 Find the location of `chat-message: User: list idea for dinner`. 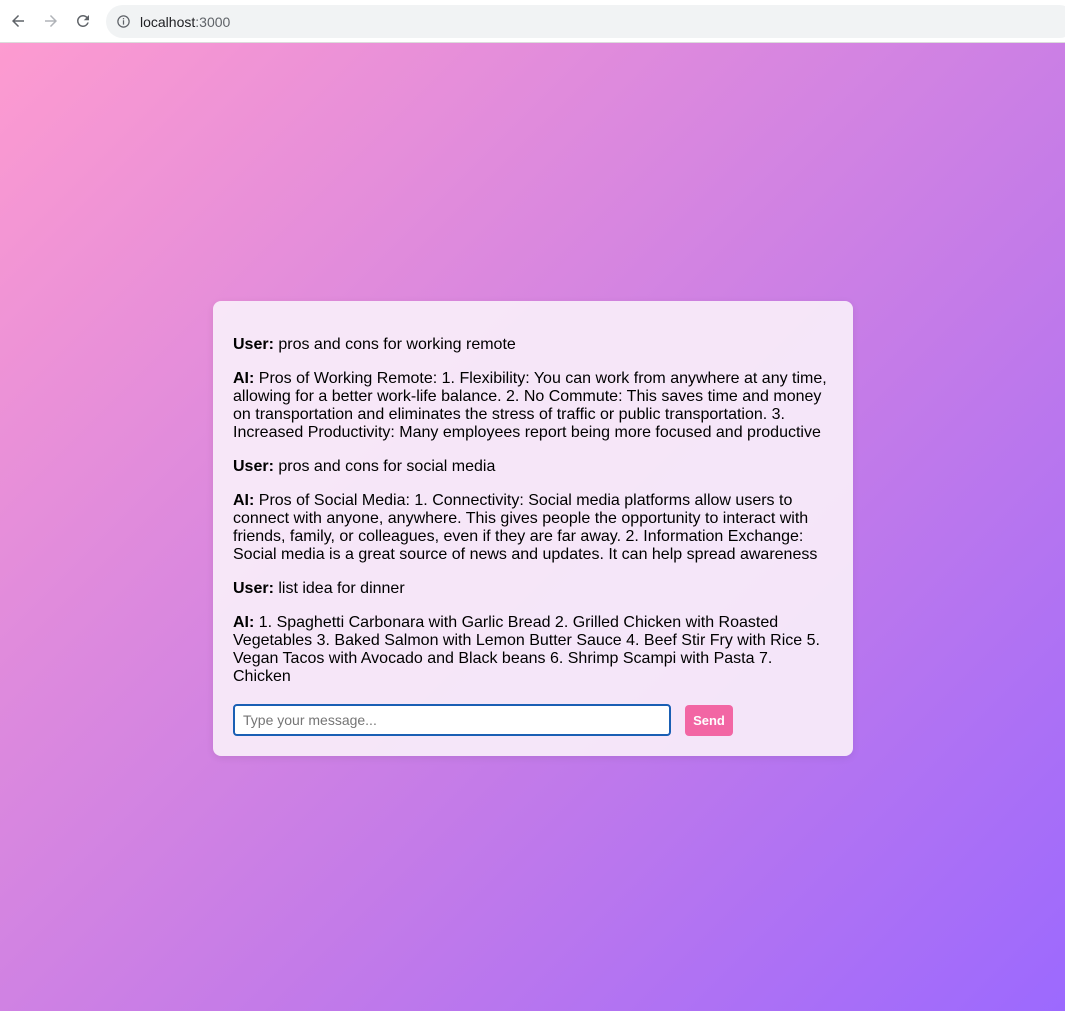

chat-message: User: list idea for dinner is located at coordinates (533, 589).